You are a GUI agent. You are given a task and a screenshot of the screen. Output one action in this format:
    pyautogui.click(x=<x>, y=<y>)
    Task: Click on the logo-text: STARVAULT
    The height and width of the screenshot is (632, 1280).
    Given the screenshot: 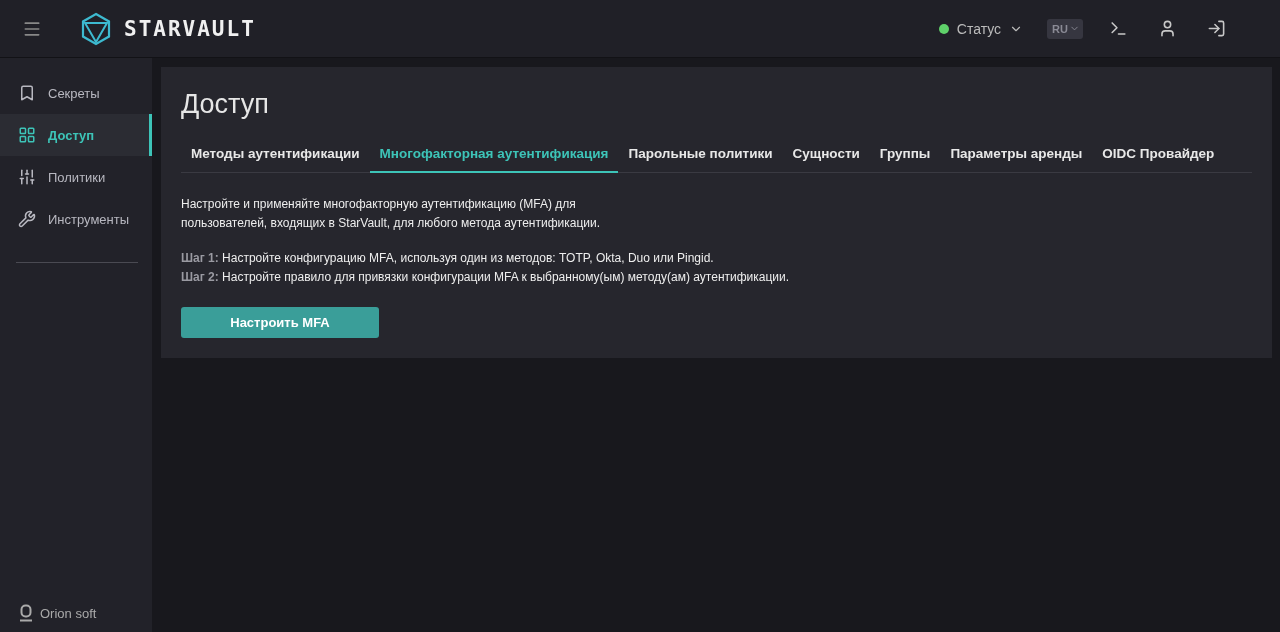 What is the action you would take?
    pyautogui.click(x=190, y=28)
    